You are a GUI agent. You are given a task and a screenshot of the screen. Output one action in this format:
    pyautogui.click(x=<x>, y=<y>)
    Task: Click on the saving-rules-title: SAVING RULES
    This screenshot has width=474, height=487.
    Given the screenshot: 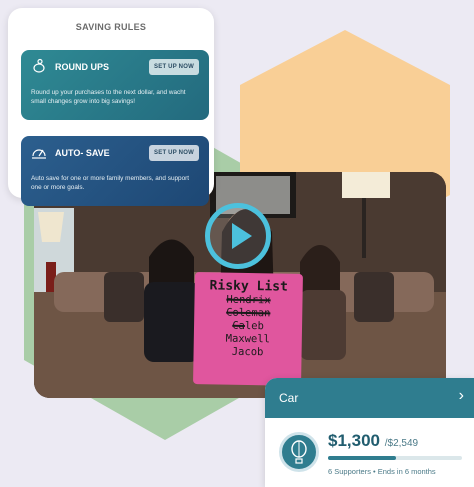 What is the action you would take?
    pyautogui.click(x=111, y=27)
    